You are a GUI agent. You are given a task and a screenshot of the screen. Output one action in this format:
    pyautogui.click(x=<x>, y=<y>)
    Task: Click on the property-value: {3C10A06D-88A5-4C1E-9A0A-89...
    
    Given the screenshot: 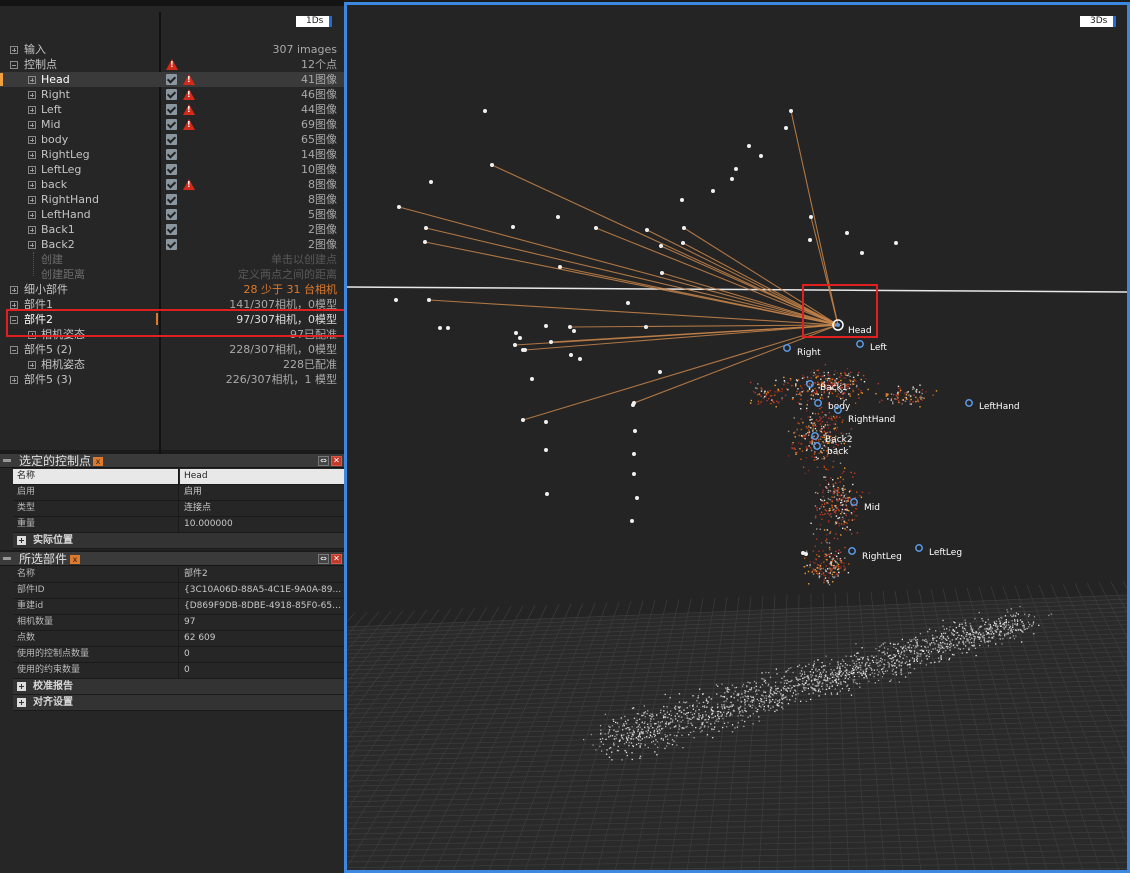 What is the action you would take?
    pyautogui.click(x=262, y=590)
    